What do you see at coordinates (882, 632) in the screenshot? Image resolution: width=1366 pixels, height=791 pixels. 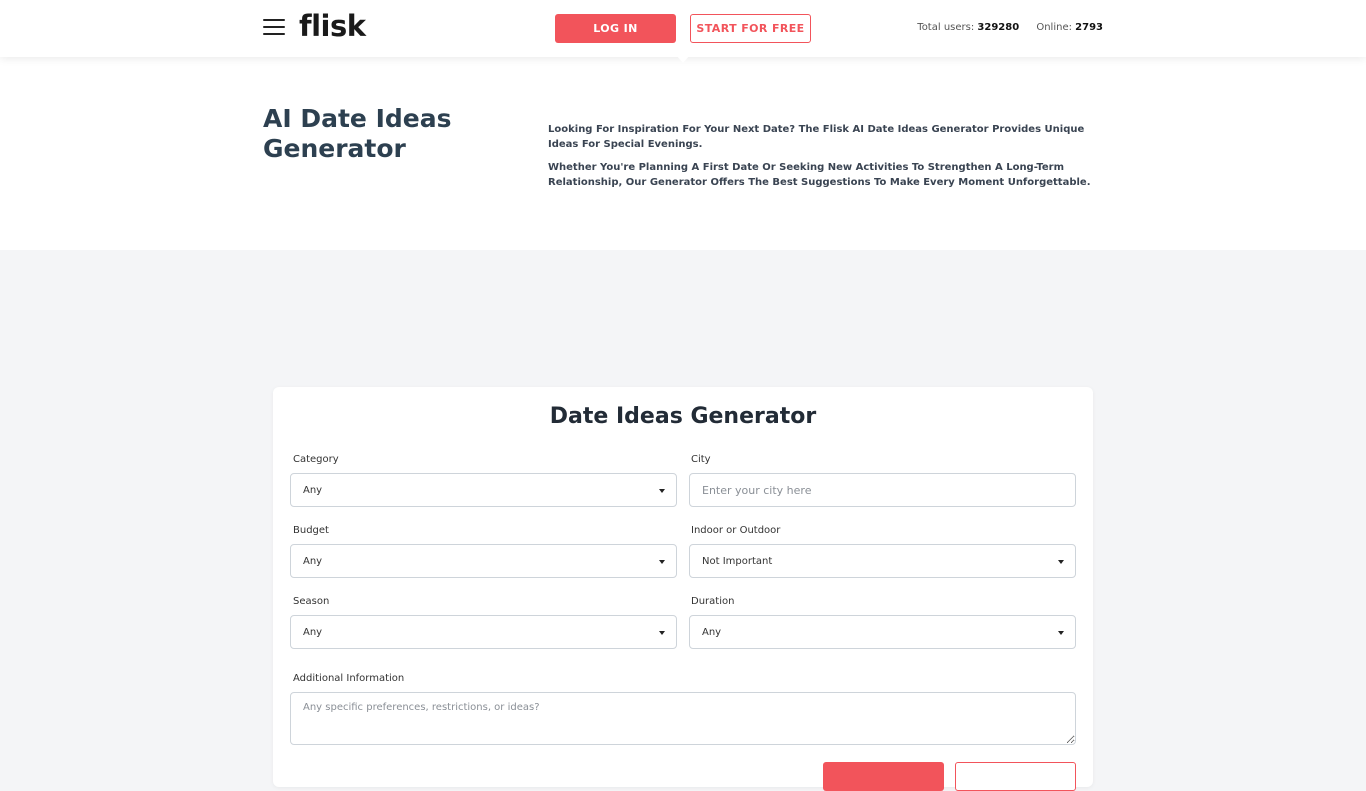 I see `duration-select: Any` at bounding box center [882, 632].